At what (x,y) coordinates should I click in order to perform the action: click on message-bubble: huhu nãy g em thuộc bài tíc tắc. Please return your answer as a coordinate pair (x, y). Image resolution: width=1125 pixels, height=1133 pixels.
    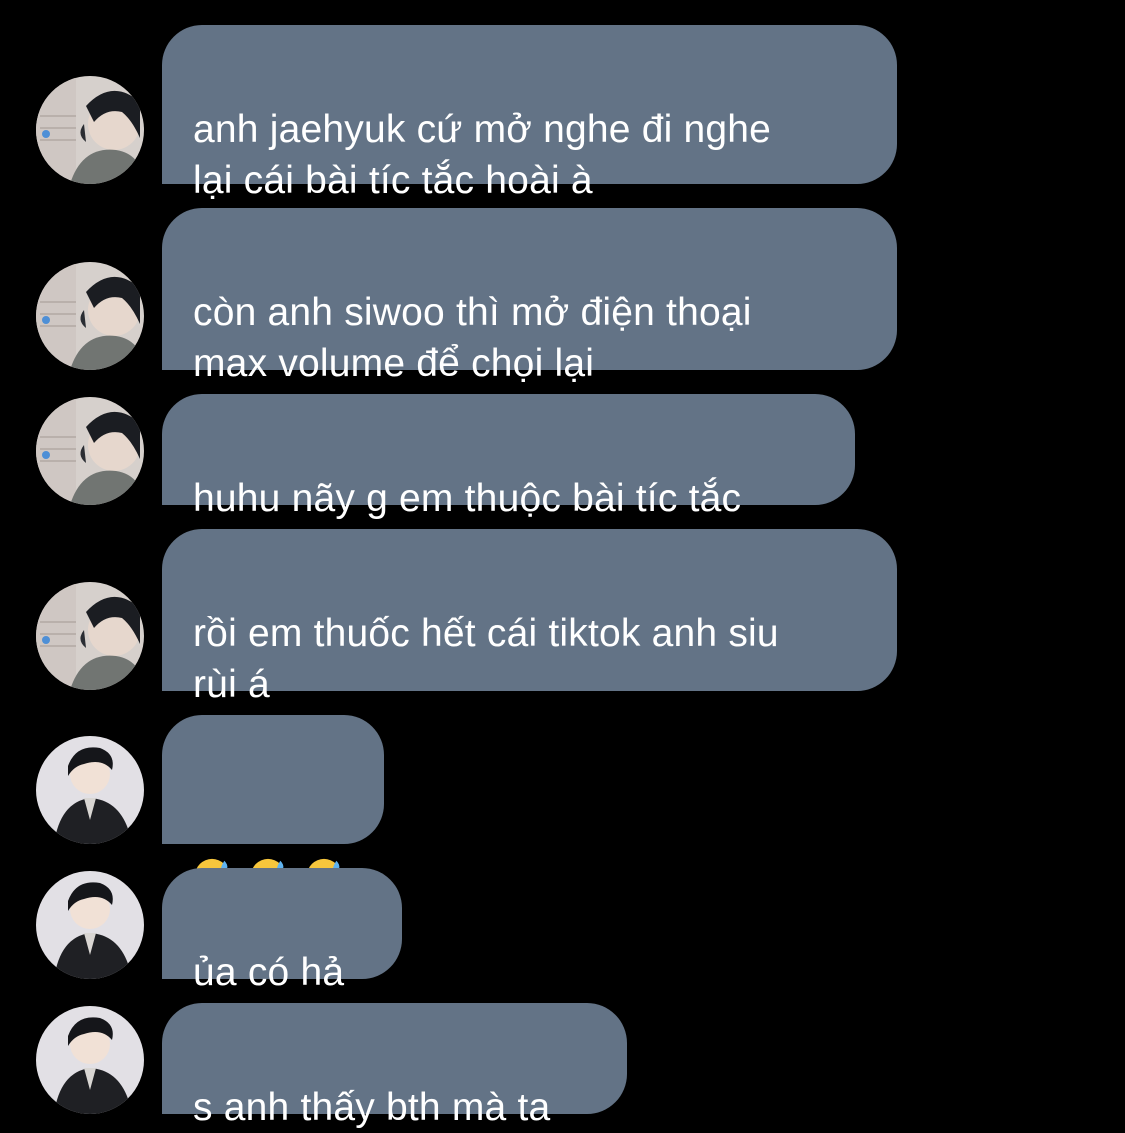
    Looking at the image, I should click on (508, 457).